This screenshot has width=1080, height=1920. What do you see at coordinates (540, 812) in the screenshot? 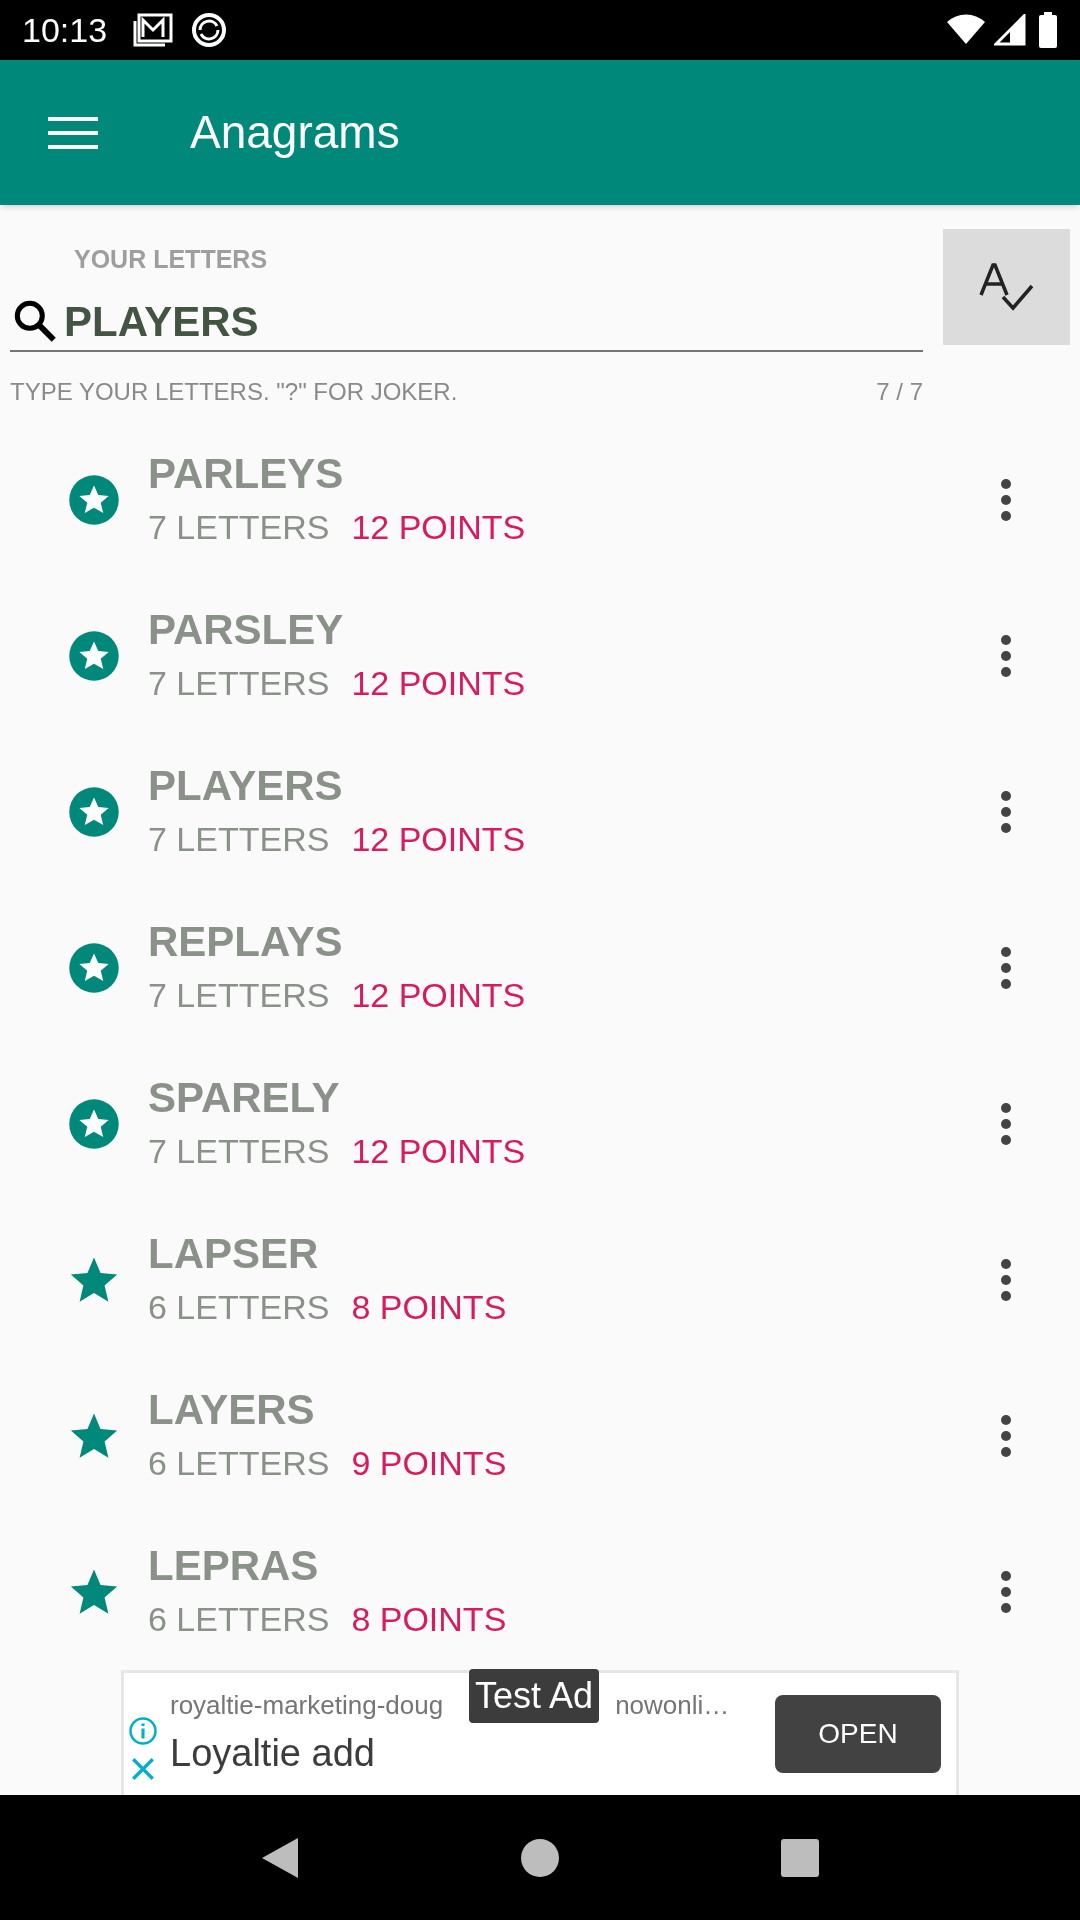
I see `word-row: PLAYERS 7 LETTERS 12 POINTS` at bounding box center [540, 812].